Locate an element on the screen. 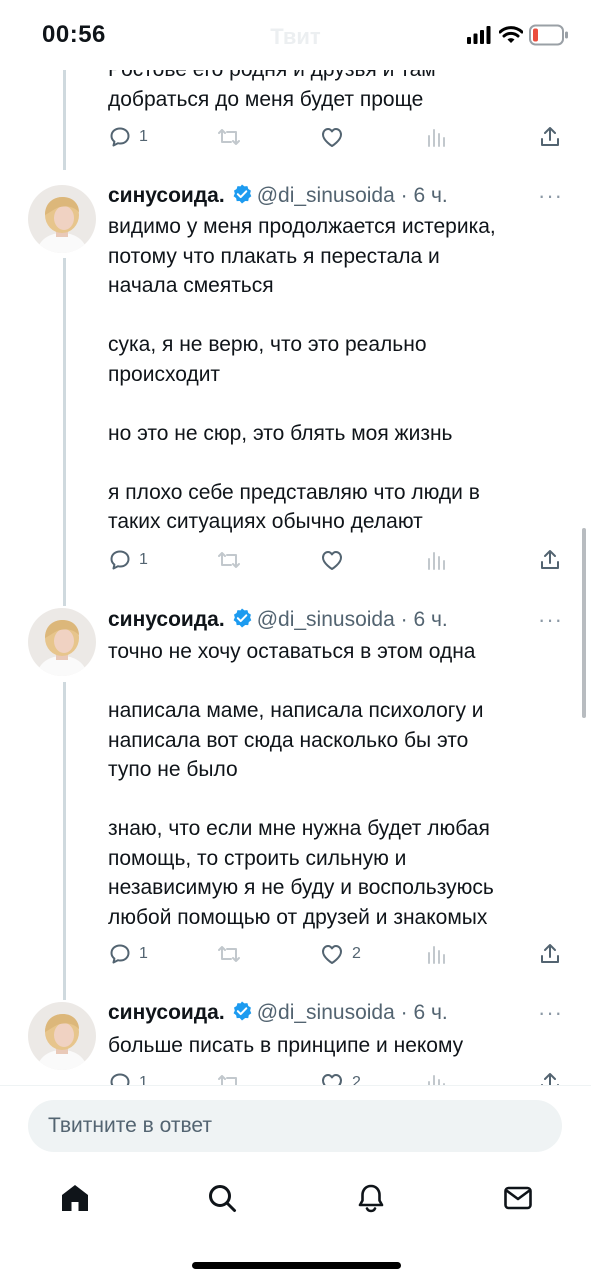  messages-icon is located at coordinates (518, 1198).